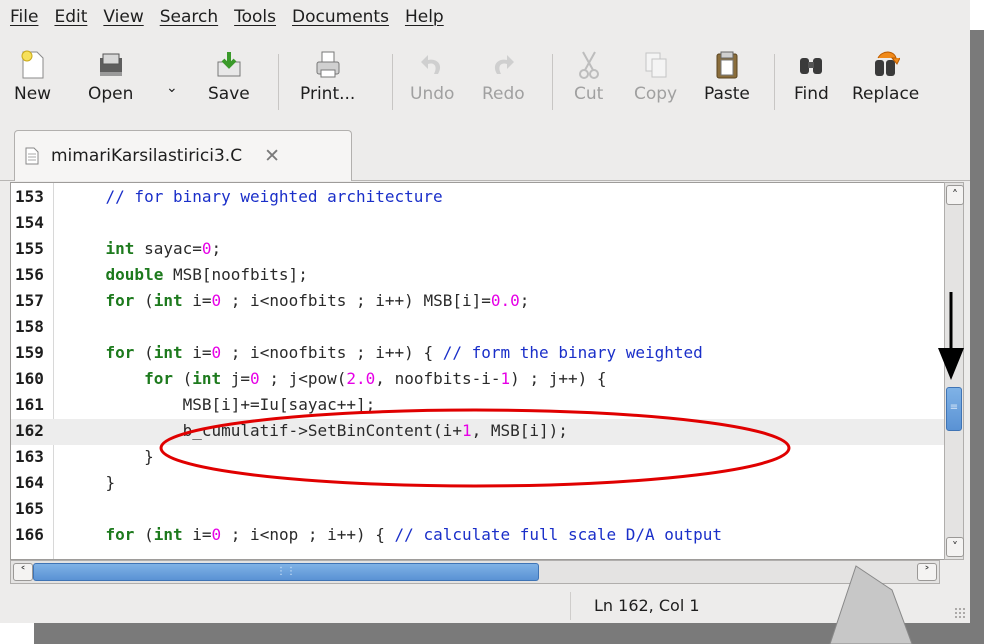  I want to click on tab-filename: mimariKarsilastirici3.C, so click(147, 156).